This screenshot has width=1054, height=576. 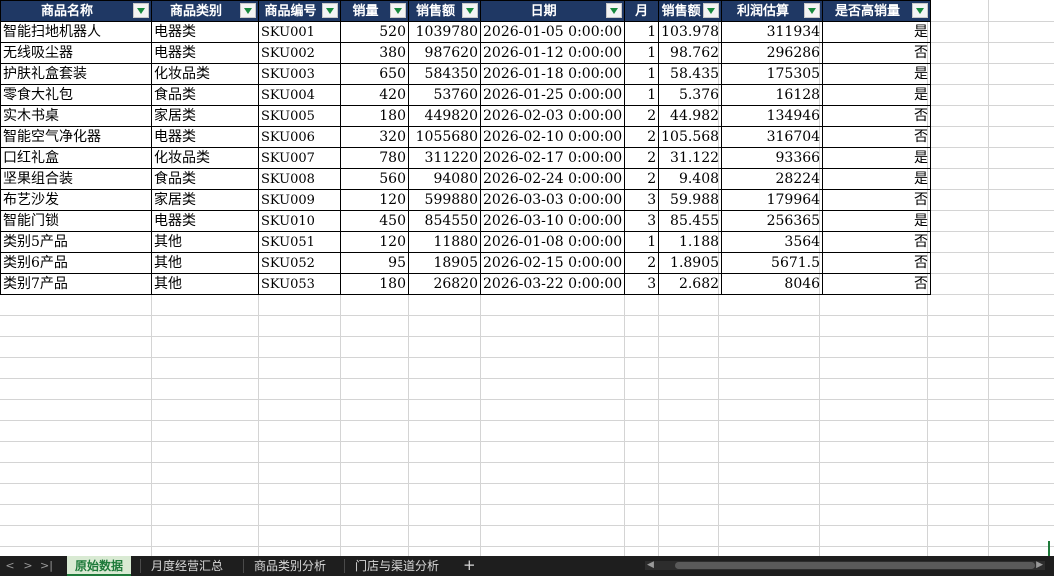 What do you see at coordinates (552, 53) in the screenshot?
I see `date-cell: 2026-01-12 0:00:00` at bounding box center [552, 53].